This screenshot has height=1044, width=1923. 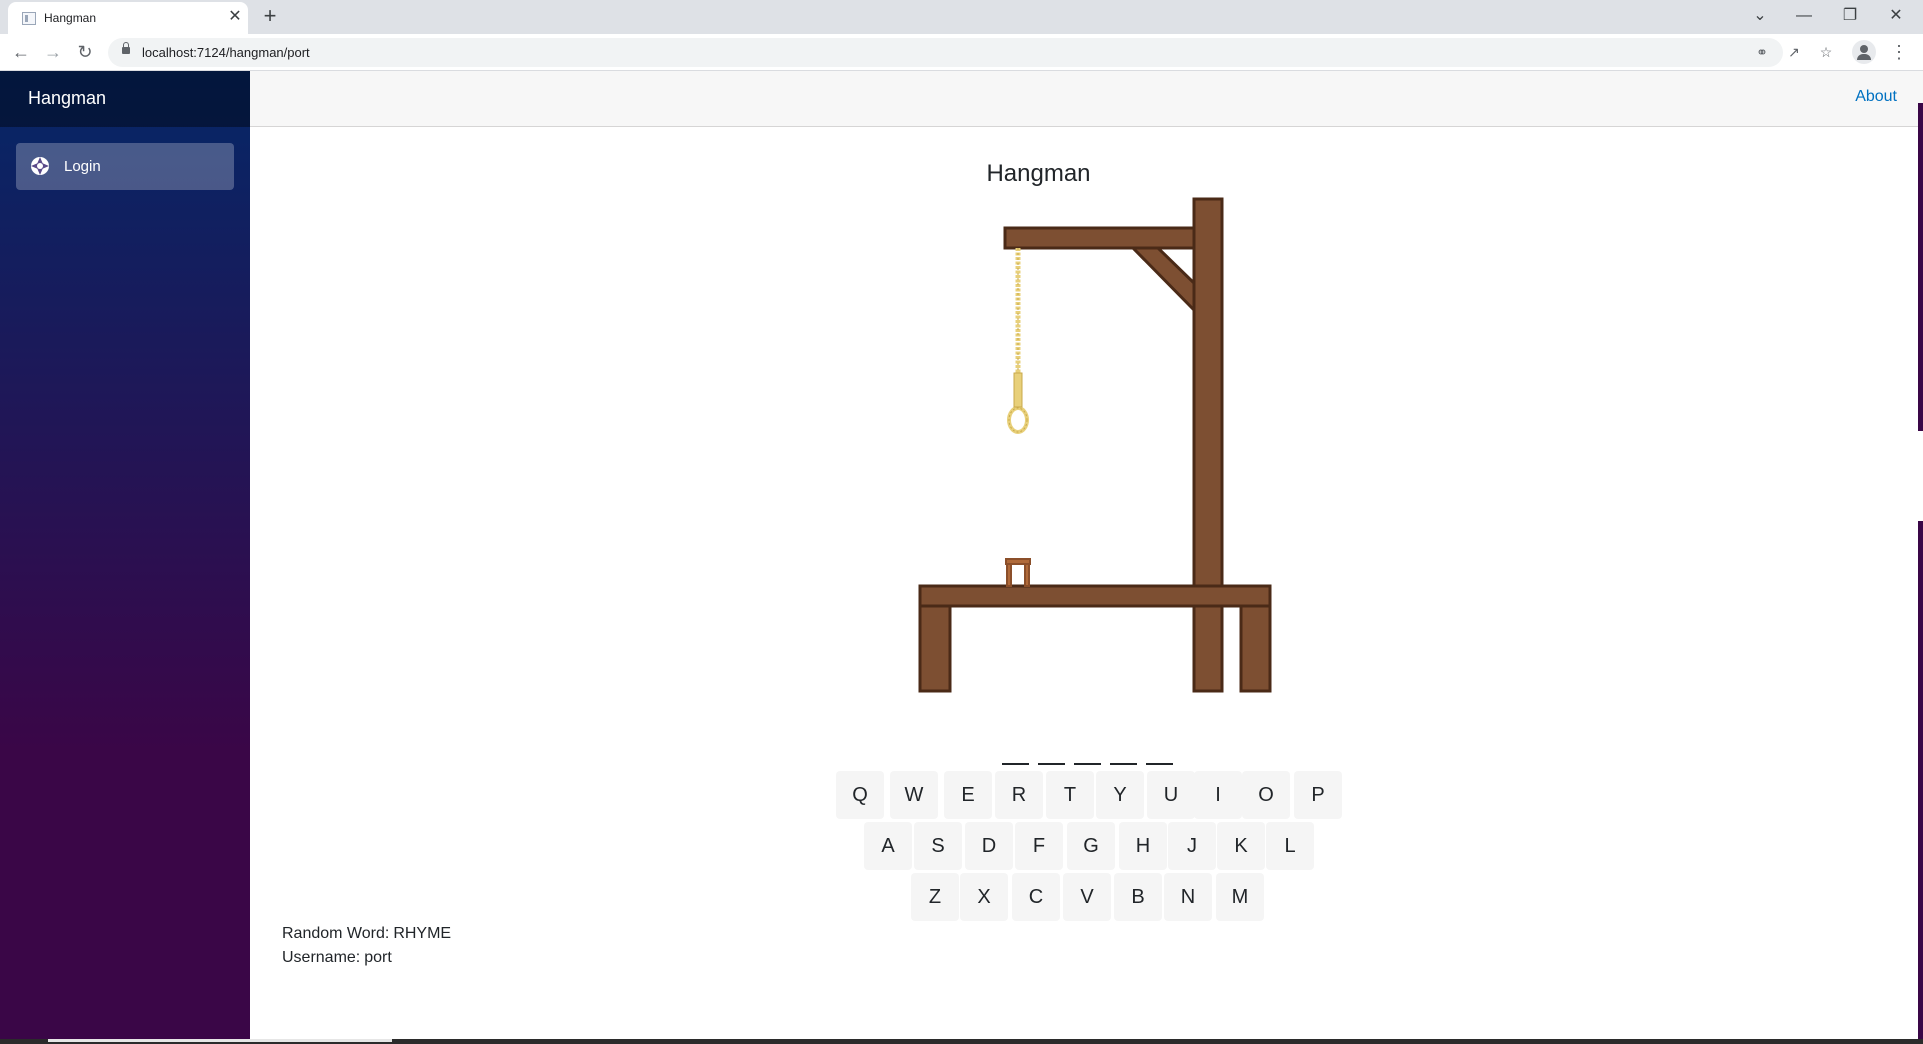 I want to click on forward-icon: →, so click(x=53, y=52).